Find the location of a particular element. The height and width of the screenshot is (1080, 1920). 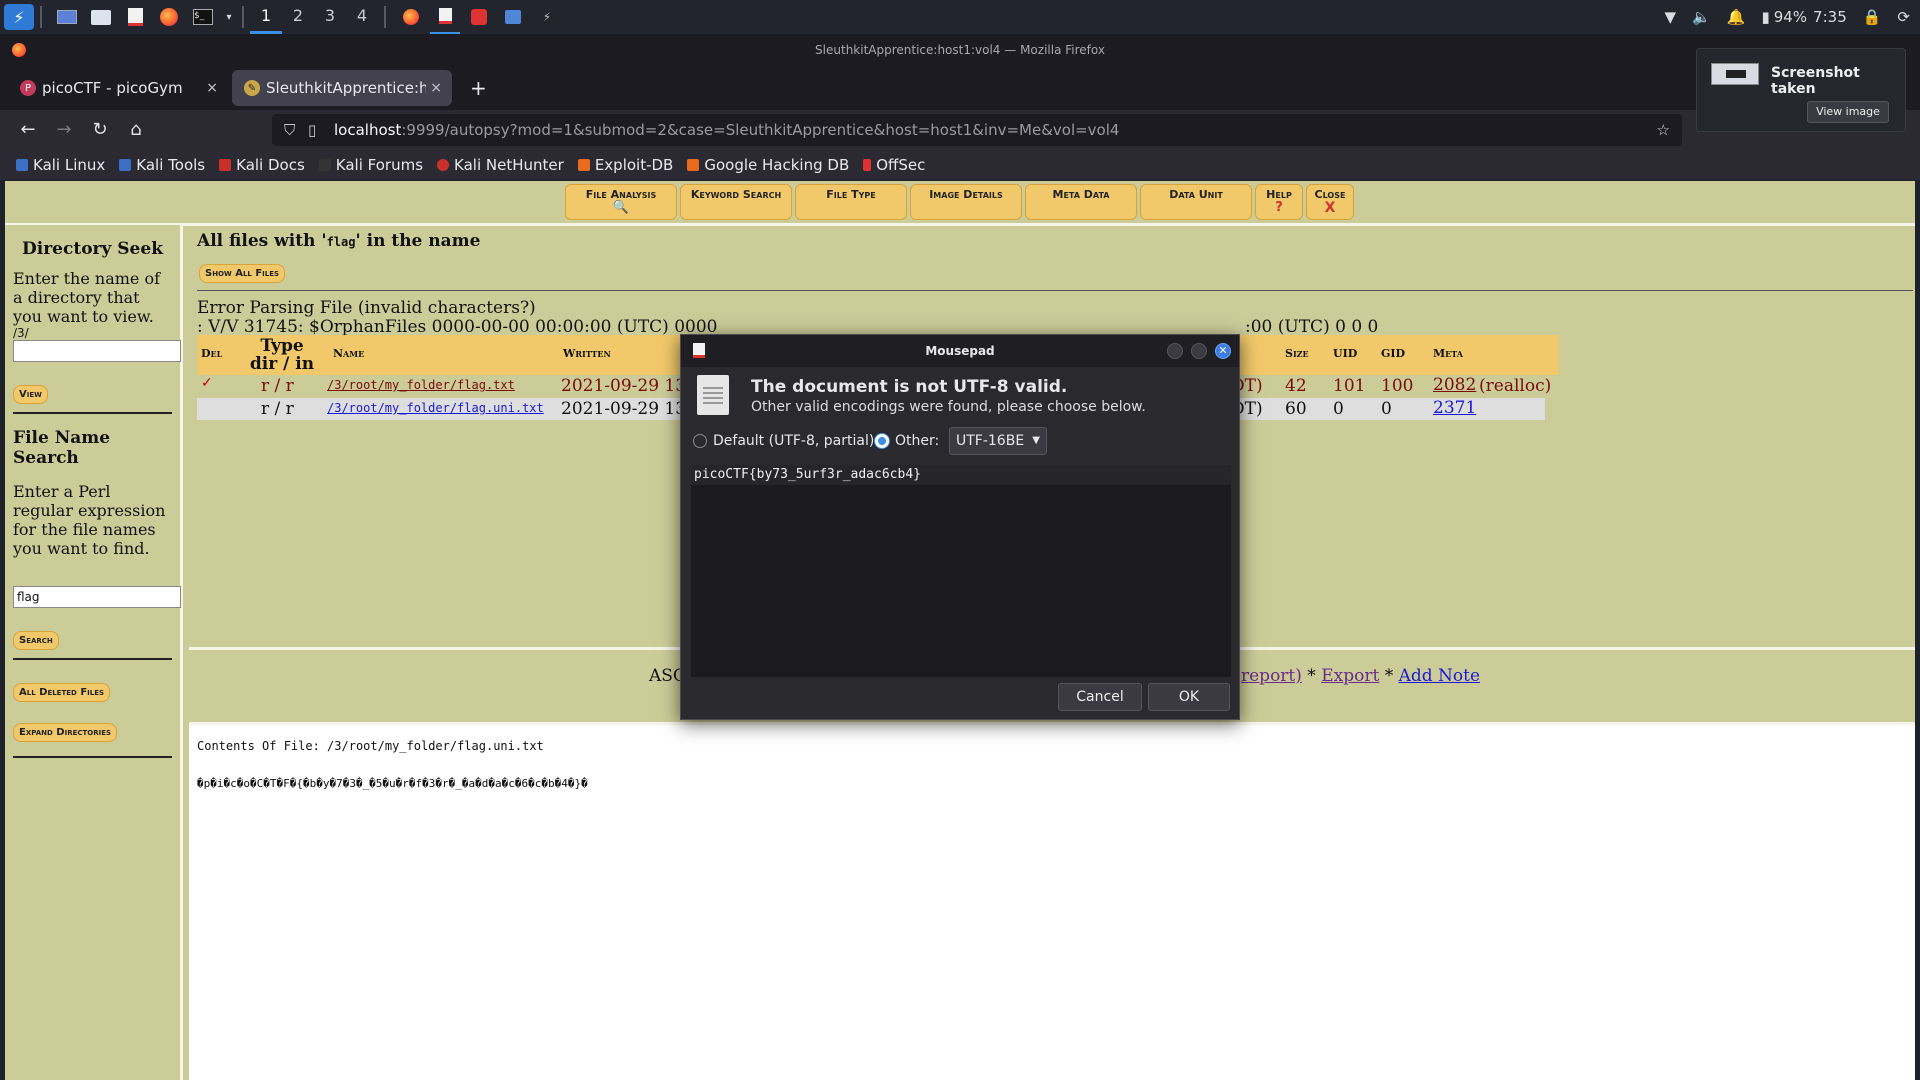

mousepad-task-icon is located at coordinates (445, 17).